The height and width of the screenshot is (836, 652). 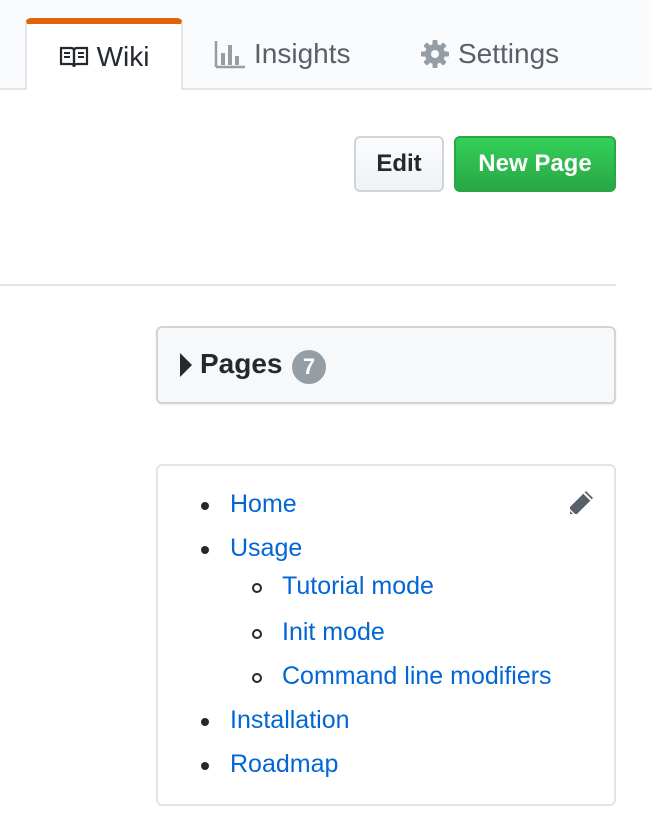 I want to click on repo-tab-bar: Wiki Insights Settings, so click(x=326, y=45).